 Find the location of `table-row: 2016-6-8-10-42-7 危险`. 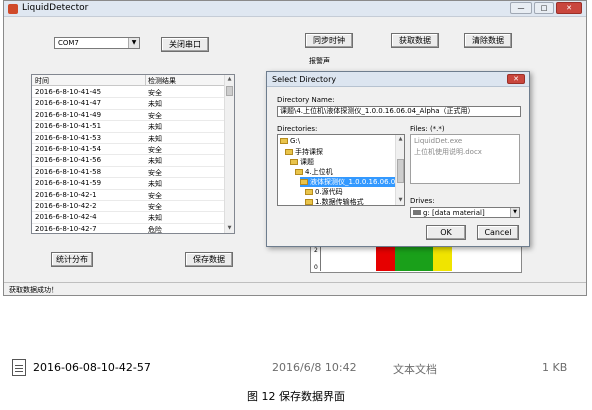

table-row: 2016-6-8-10-42-7 危险 is located at coordinates (128, 229).